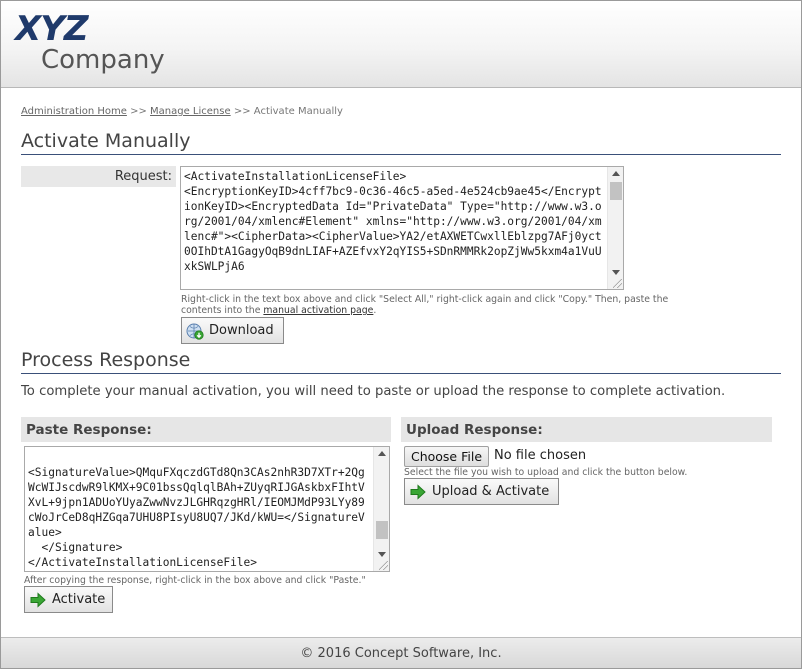  Describe the element at coordinates (206, 429) in the screenshot. I see `paste-response-header: Paste Response:` at that location.